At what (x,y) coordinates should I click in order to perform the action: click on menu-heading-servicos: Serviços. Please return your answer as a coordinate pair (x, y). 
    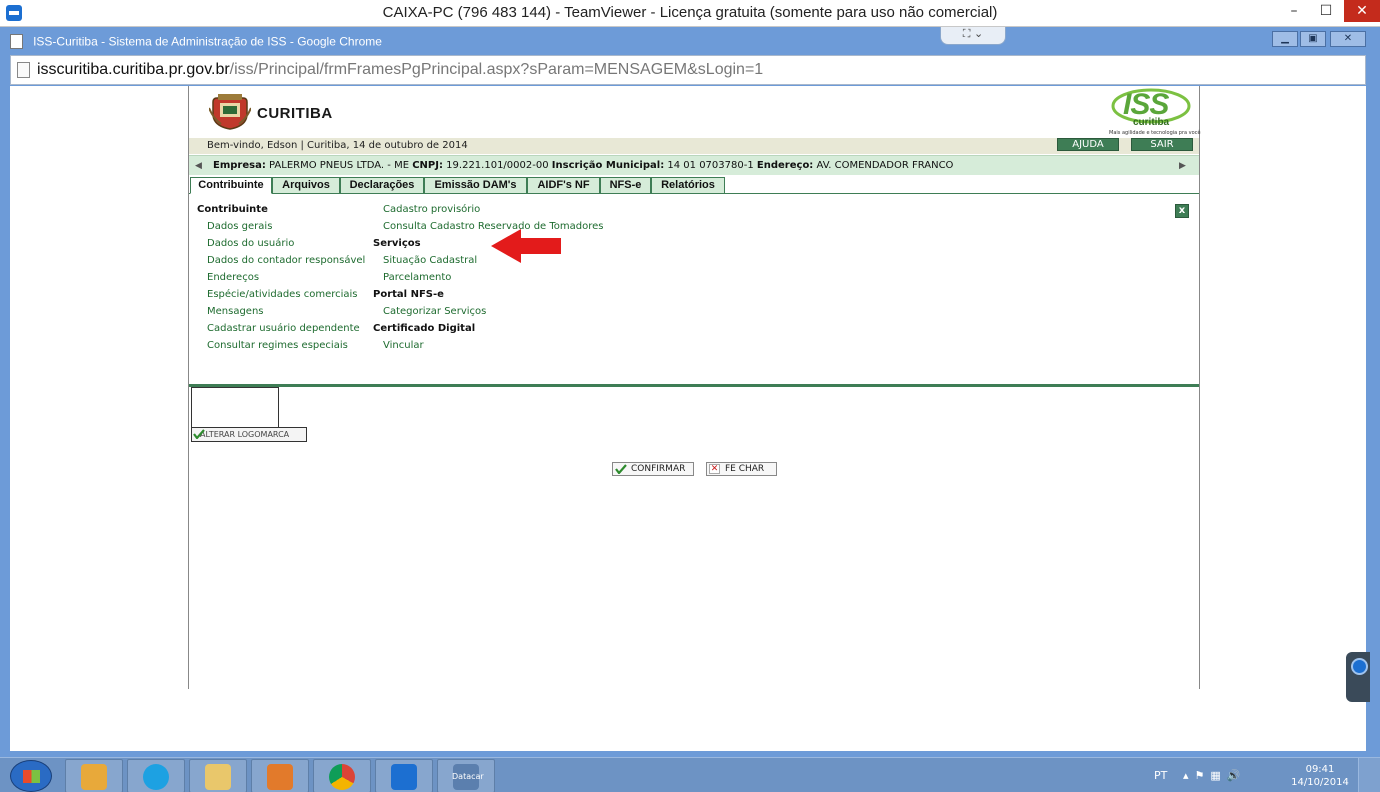
    Looking at the image, I should click on (397, 243).